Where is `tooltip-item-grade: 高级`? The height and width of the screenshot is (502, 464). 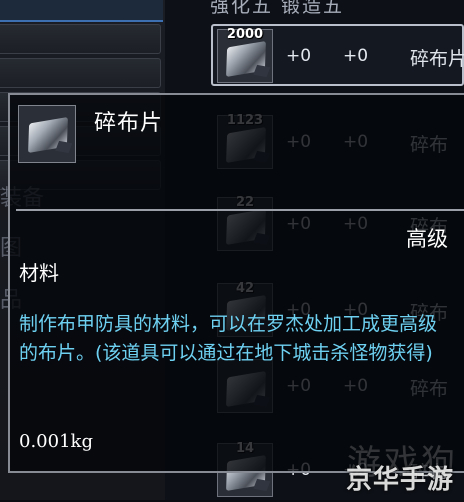
tooltip-item-grade: 高级 is located at coordinates (427, 239).